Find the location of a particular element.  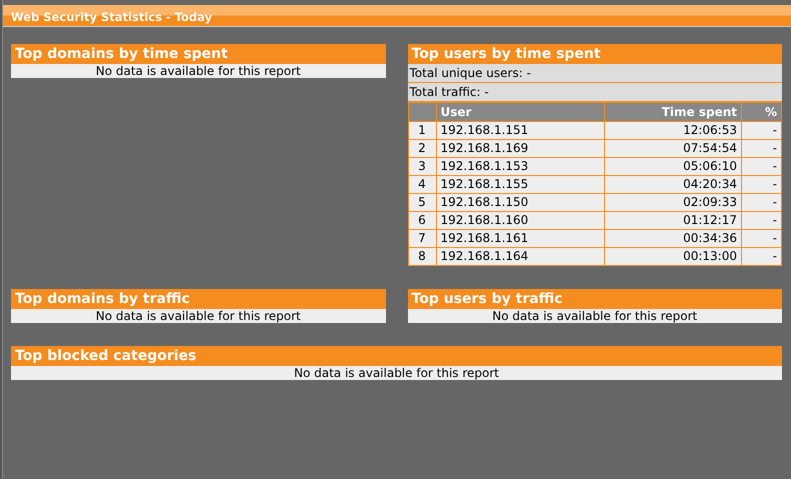

window-title: Web Security Statistics - Today is located at coordinates (397, 16).